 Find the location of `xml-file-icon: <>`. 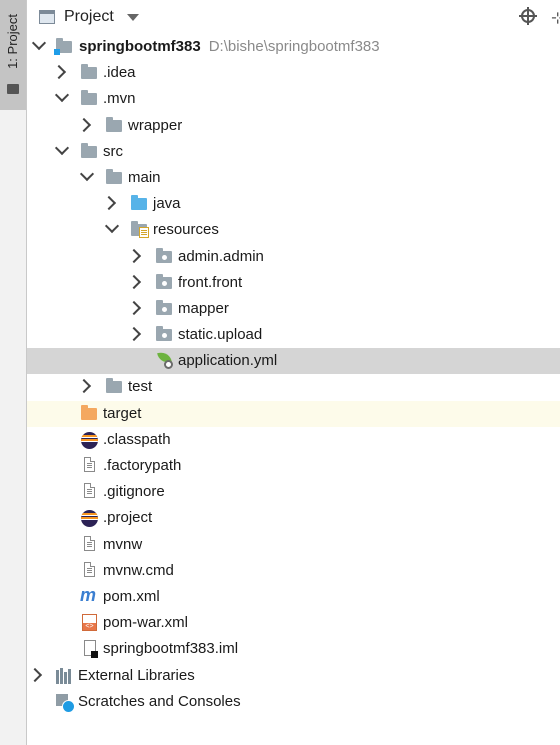

xml-file-icon: <> is located at coordinates (89, 623).